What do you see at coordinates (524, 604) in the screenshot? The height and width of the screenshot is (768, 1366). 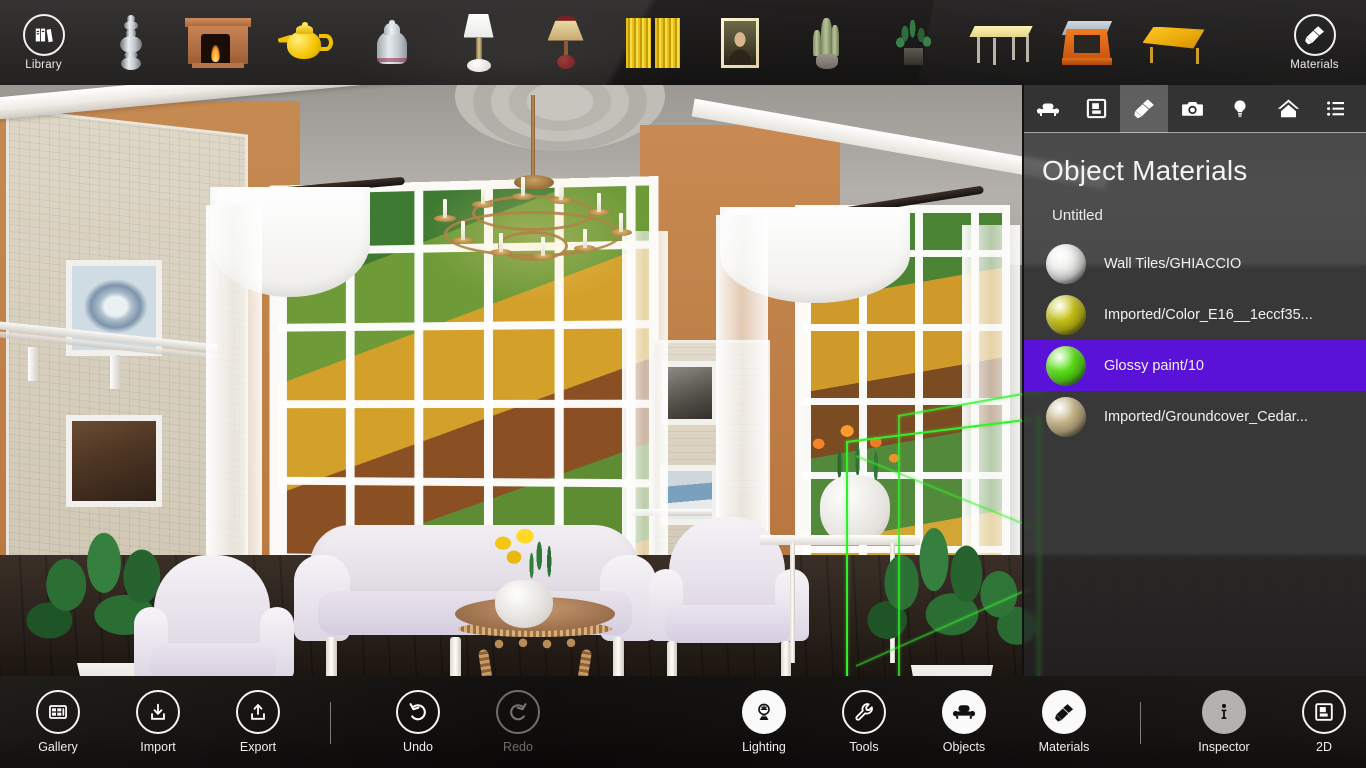 I see `table-vase` at bounding box center [524, 604].